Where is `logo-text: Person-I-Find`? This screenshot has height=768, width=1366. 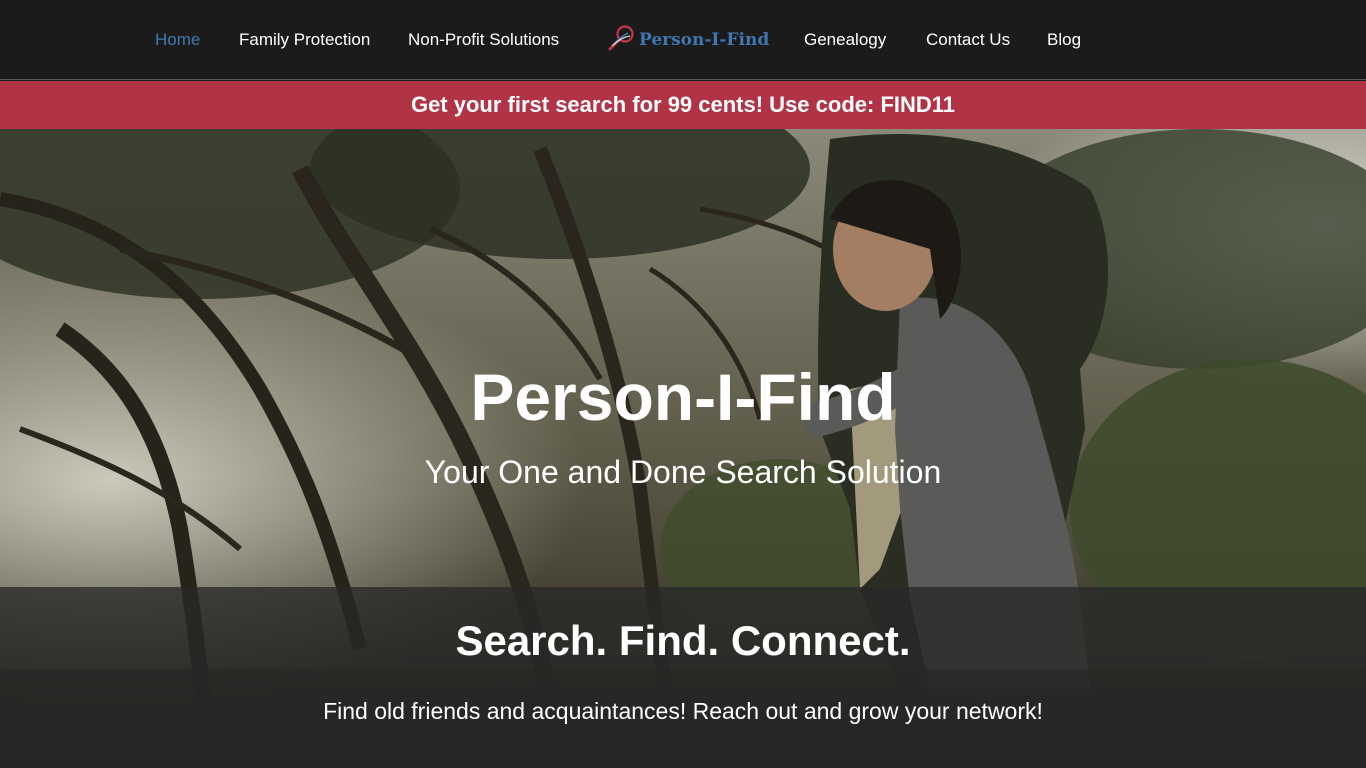 logo-text: Person-I-Find is located at coordinates (704, 40).